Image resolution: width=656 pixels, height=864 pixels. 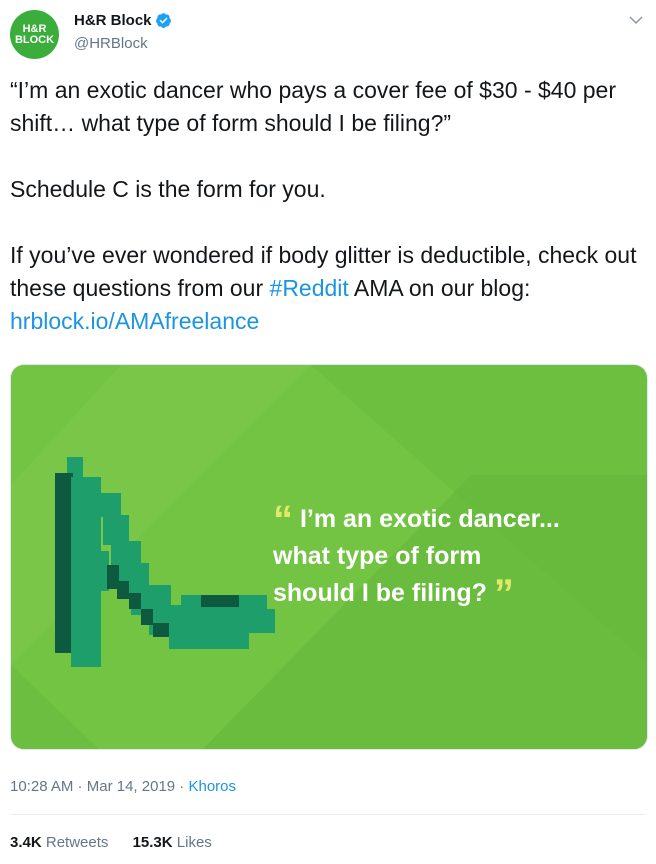 What do you see at coordinates (283, 520) in the screenshot?
I see `open-quote-mark: “` at bounding box center [283, 520].